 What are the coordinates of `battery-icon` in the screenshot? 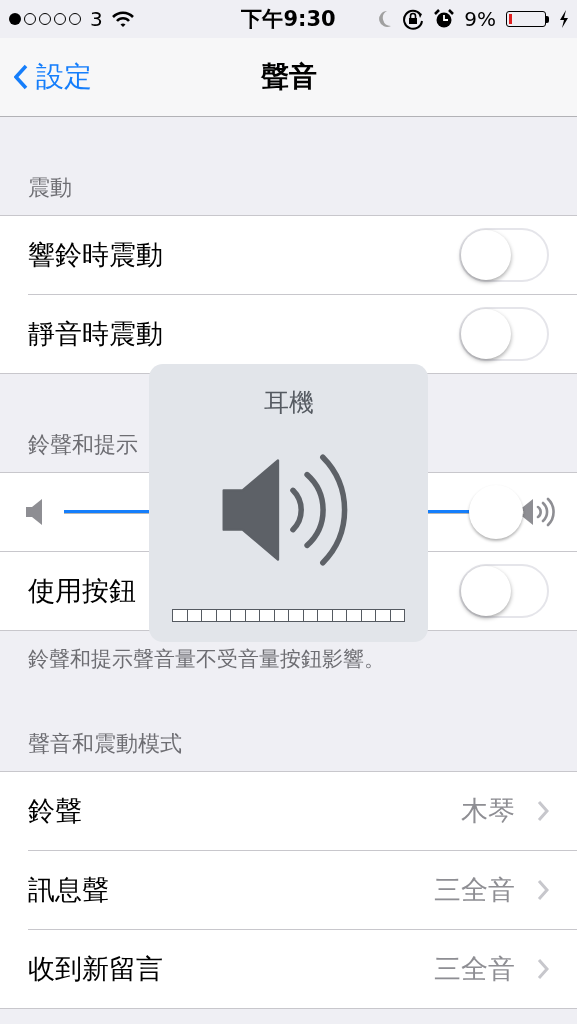 It's located at (526, 19).